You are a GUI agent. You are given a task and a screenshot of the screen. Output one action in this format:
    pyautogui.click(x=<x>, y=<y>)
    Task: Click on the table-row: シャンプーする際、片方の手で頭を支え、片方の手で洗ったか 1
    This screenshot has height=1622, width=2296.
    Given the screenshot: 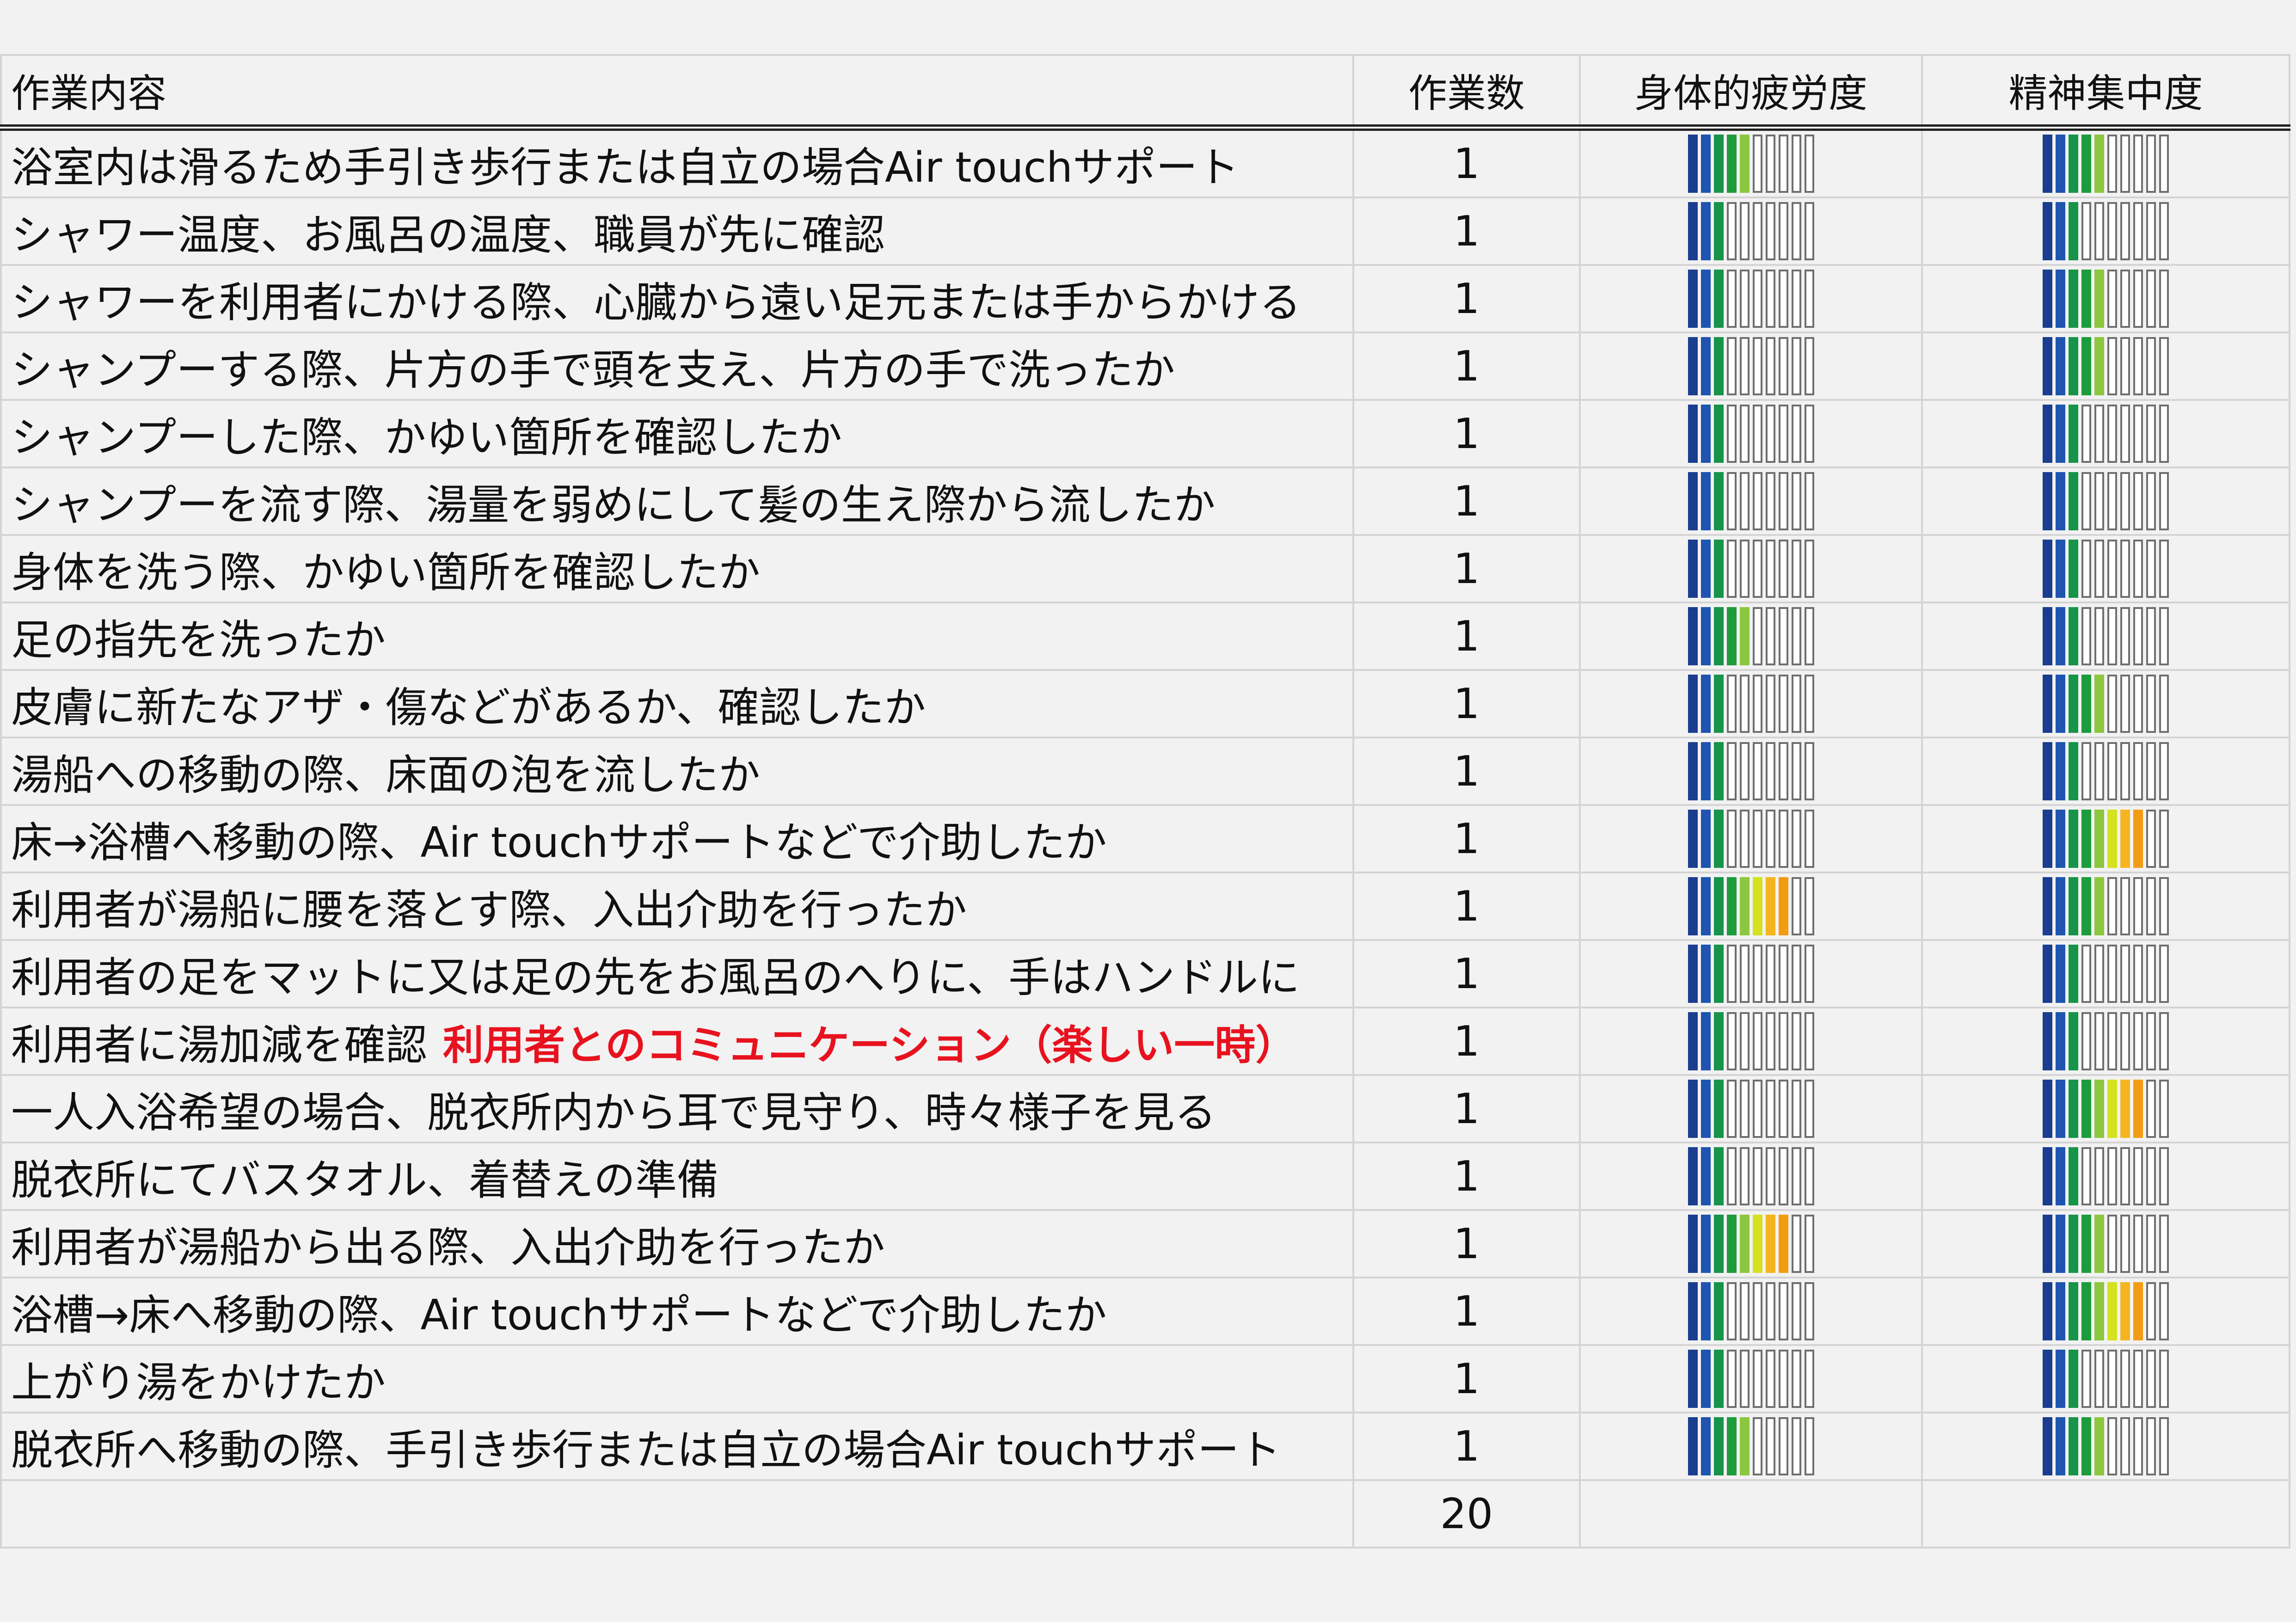 What is the action you would take?
    pyautogui.click(x=1145, y=367)
    